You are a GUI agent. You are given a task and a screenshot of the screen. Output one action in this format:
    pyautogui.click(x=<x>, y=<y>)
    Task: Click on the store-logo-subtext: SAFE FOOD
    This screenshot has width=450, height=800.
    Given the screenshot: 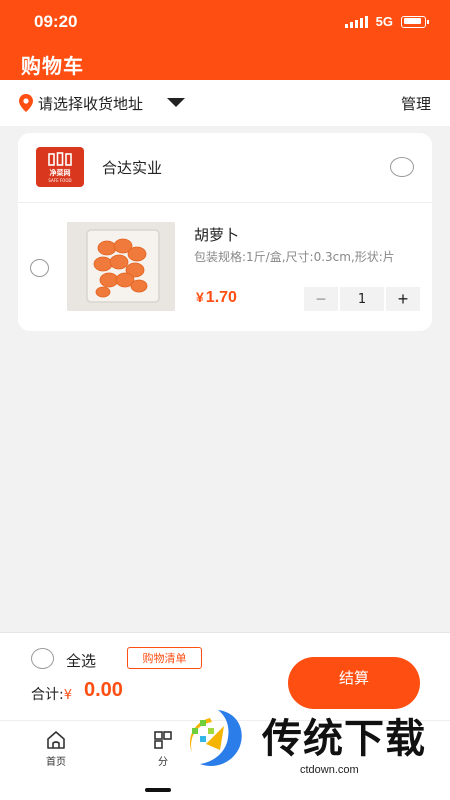 What is the action you would take?
    pyautogui.click(x=60, y=180)
    